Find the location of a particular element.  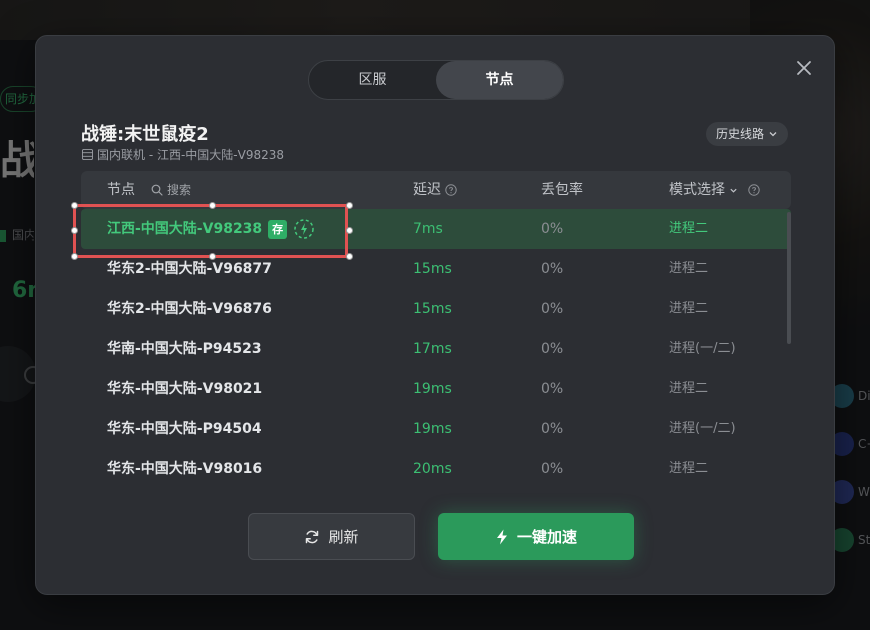

node-name: 华东2-中国大陆-V96877 is located at coordinates (189, 269).